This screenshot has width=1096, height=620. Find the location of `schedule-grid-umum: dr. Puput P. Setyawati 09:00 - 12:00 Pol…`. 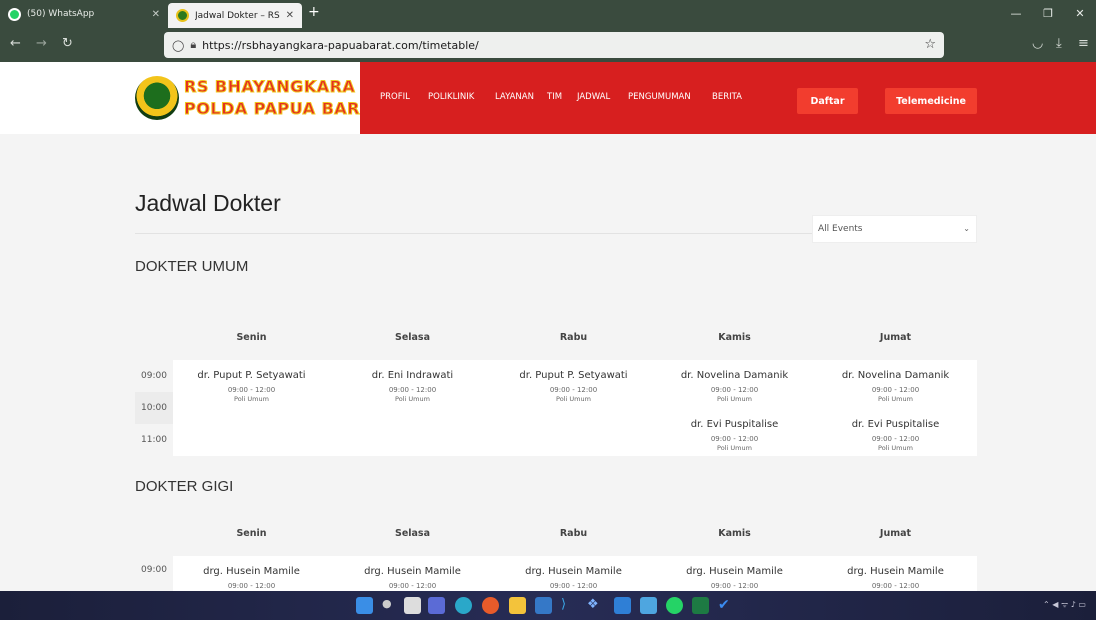

schedule-grid-umum: dr. Puput P. Setyawati 09:00 - 12:00 Pol… is located at coordinates (575, 408).